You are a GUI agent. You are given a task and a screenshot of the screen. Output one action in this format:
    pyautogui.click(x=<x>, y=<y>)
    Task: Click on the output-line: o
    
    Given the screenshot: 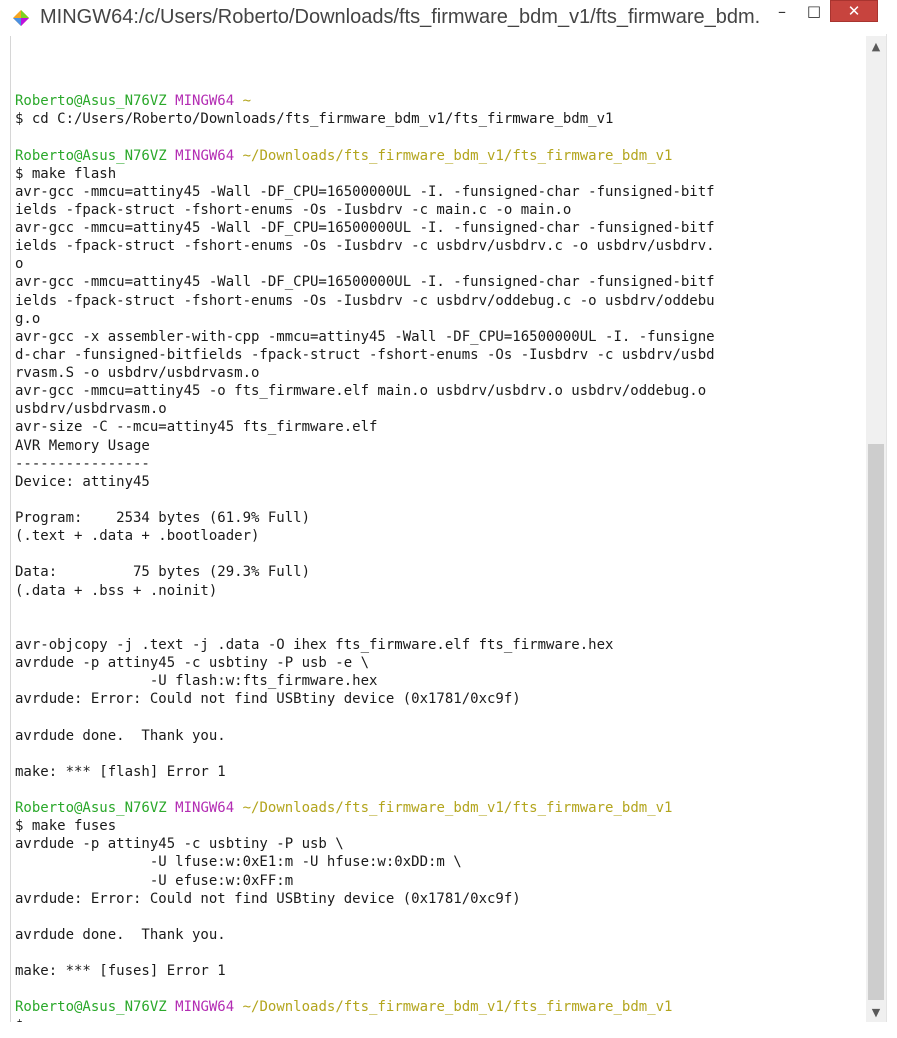 What is the action you would take?
    pyautogui.click(x=19, y=264)
    